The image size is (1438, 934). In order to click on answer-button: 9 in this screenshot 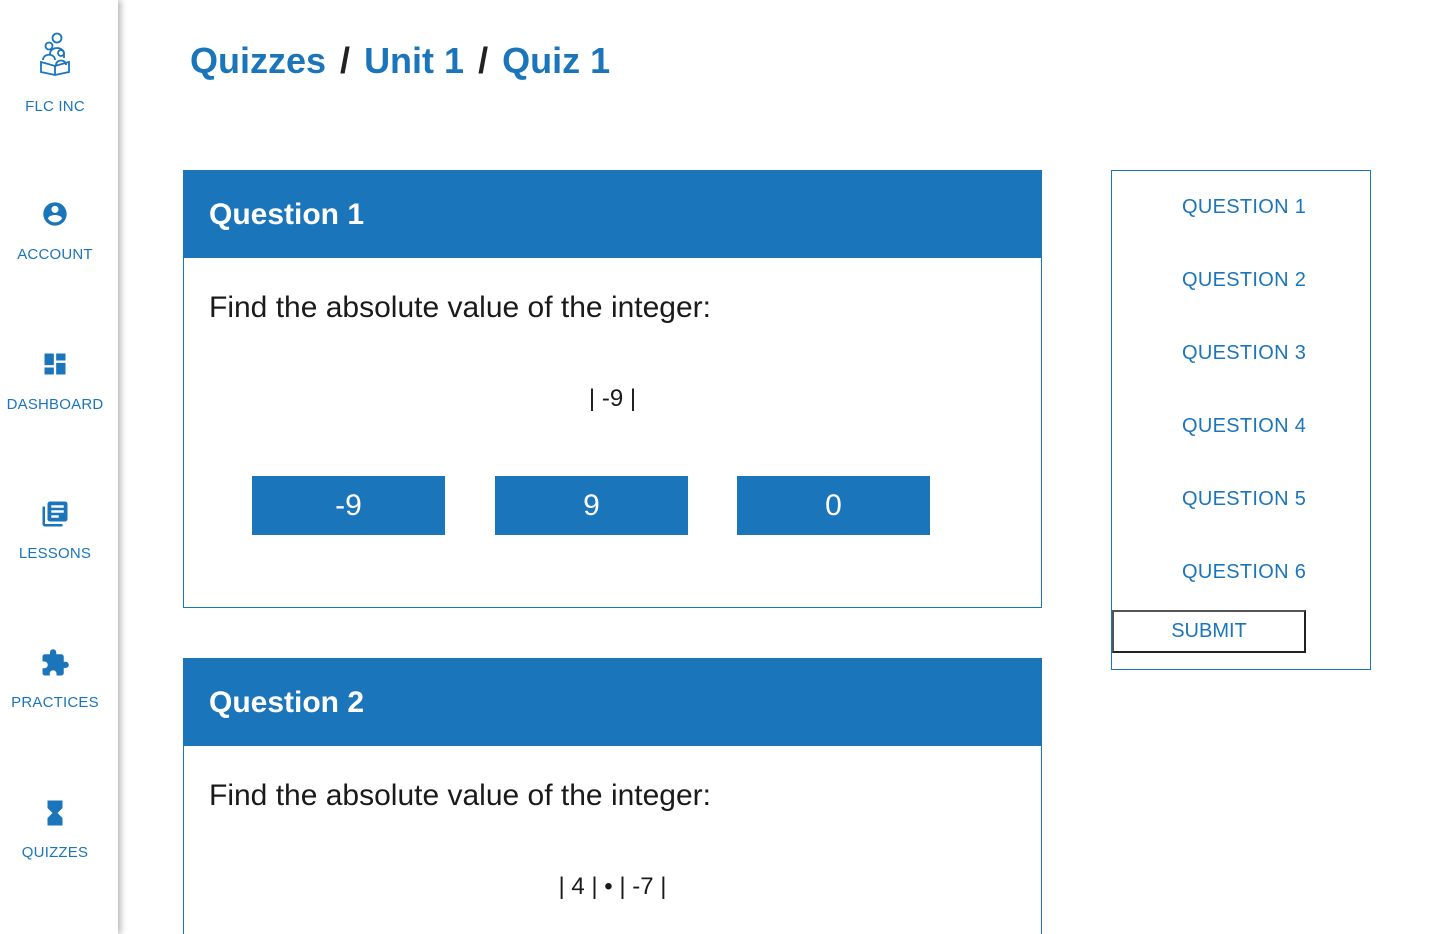, I will do `click(591, 505)`.